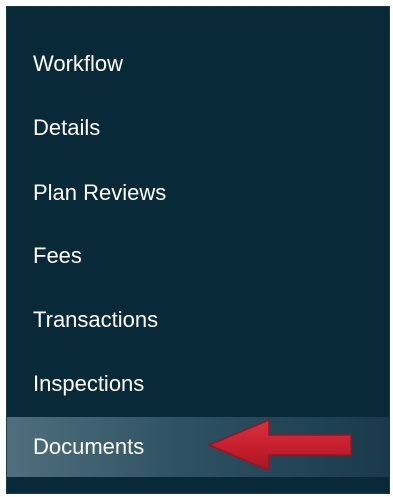  I want to click on sidebar-item-transactions: Transactions, so click(198, 320).